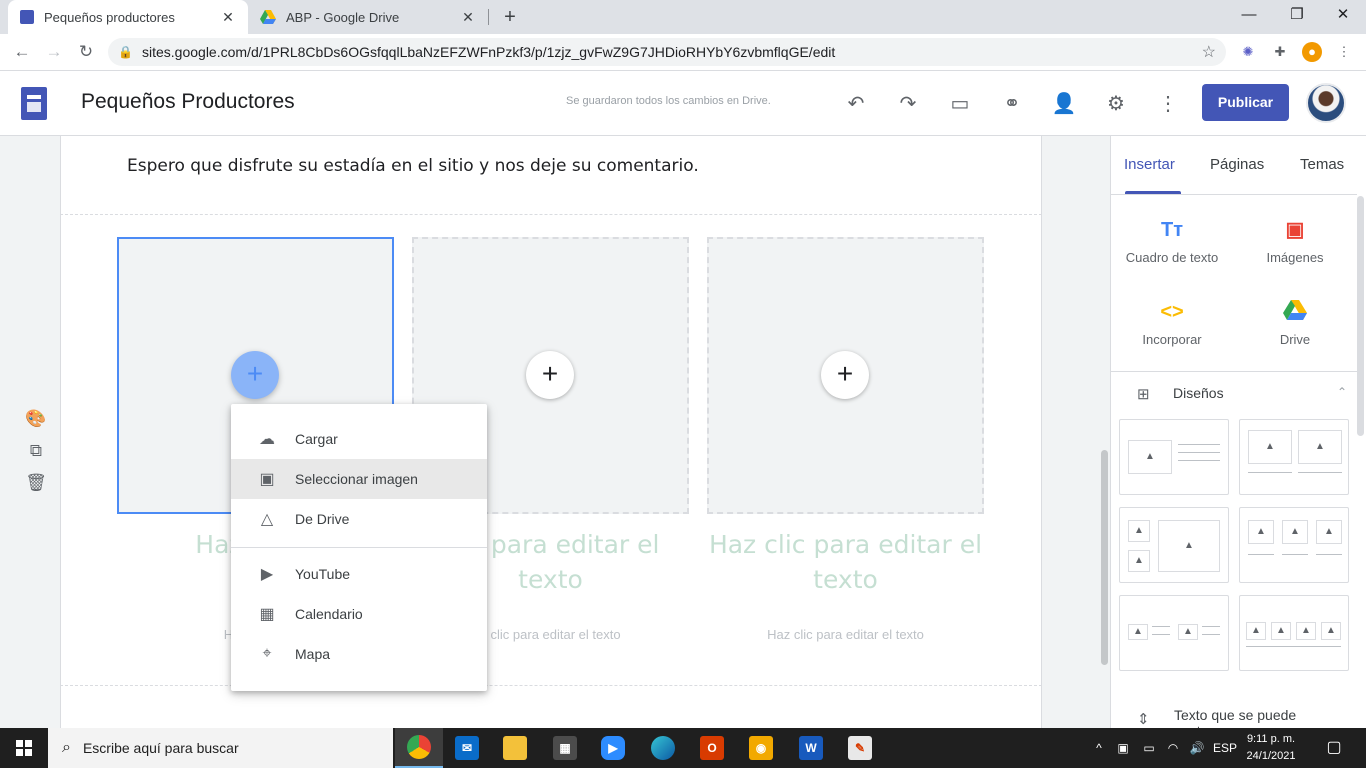 The height and width of the screenshot is (768, 1366). I want to click on settings-gear-icon: ⚙, so click(1116, 104).